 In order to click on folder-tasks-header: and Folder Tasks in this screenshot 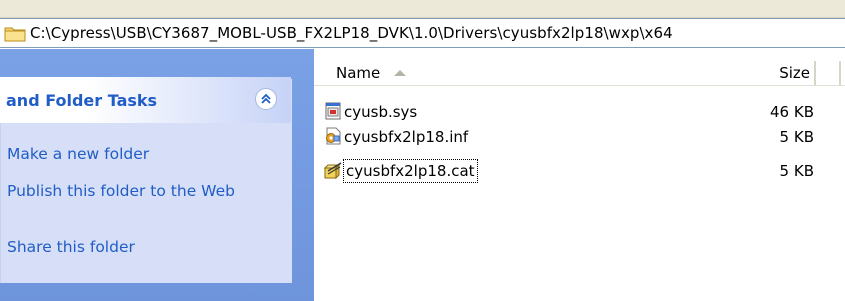, I will do `click(145, 100)`.